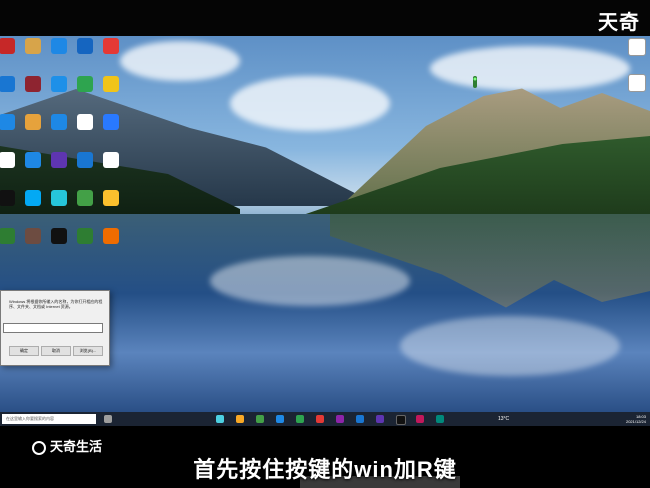 The image size is (650, 488). I want to click on video-subtitle: 首先按住按键的win加R键, so click(325, 469).